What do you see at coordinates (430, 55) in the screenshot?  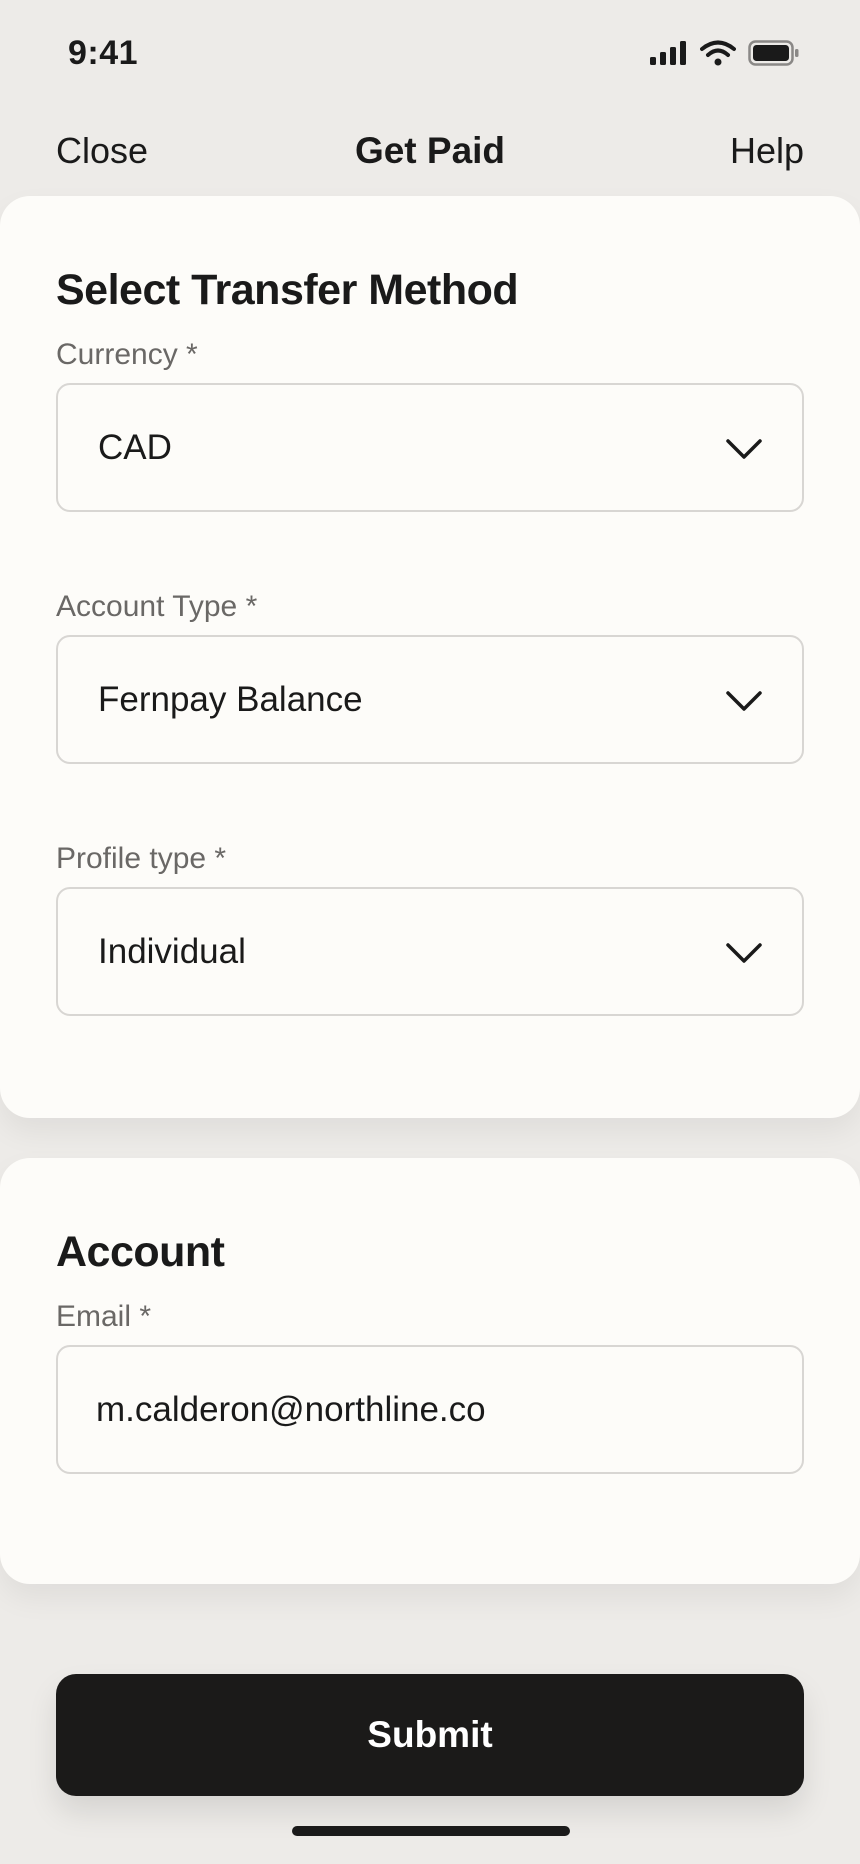 I see `status-bar: 9:41` at bounding box center [430, 55].